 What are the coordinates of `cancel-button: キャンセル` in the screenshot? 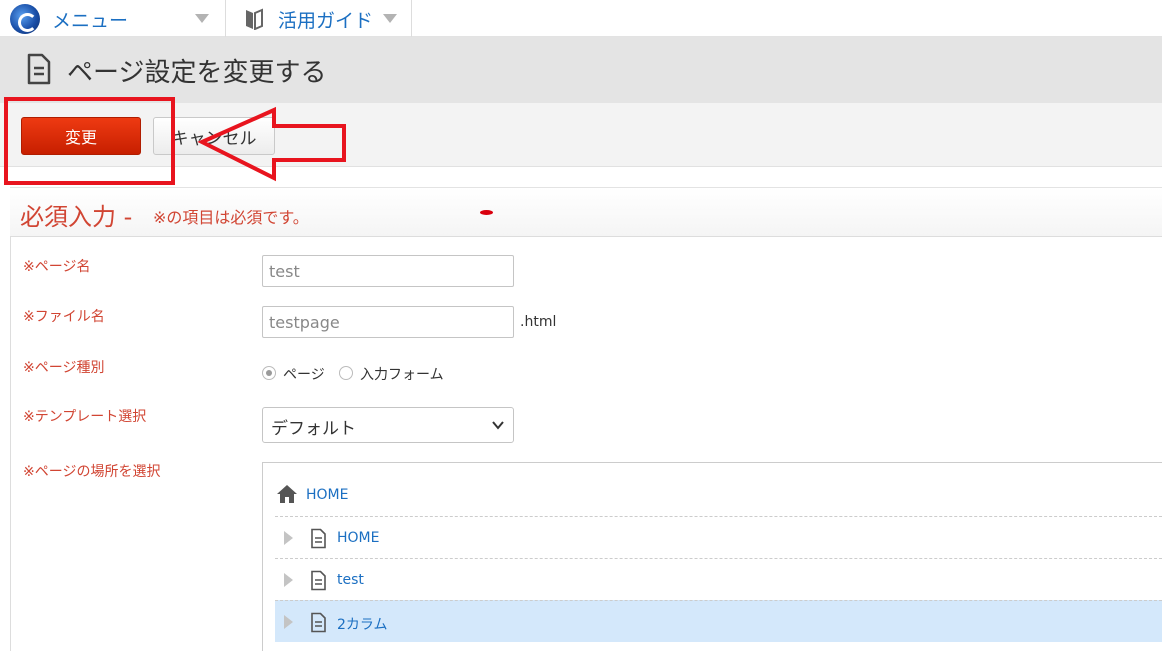 It's located at (214, 136).